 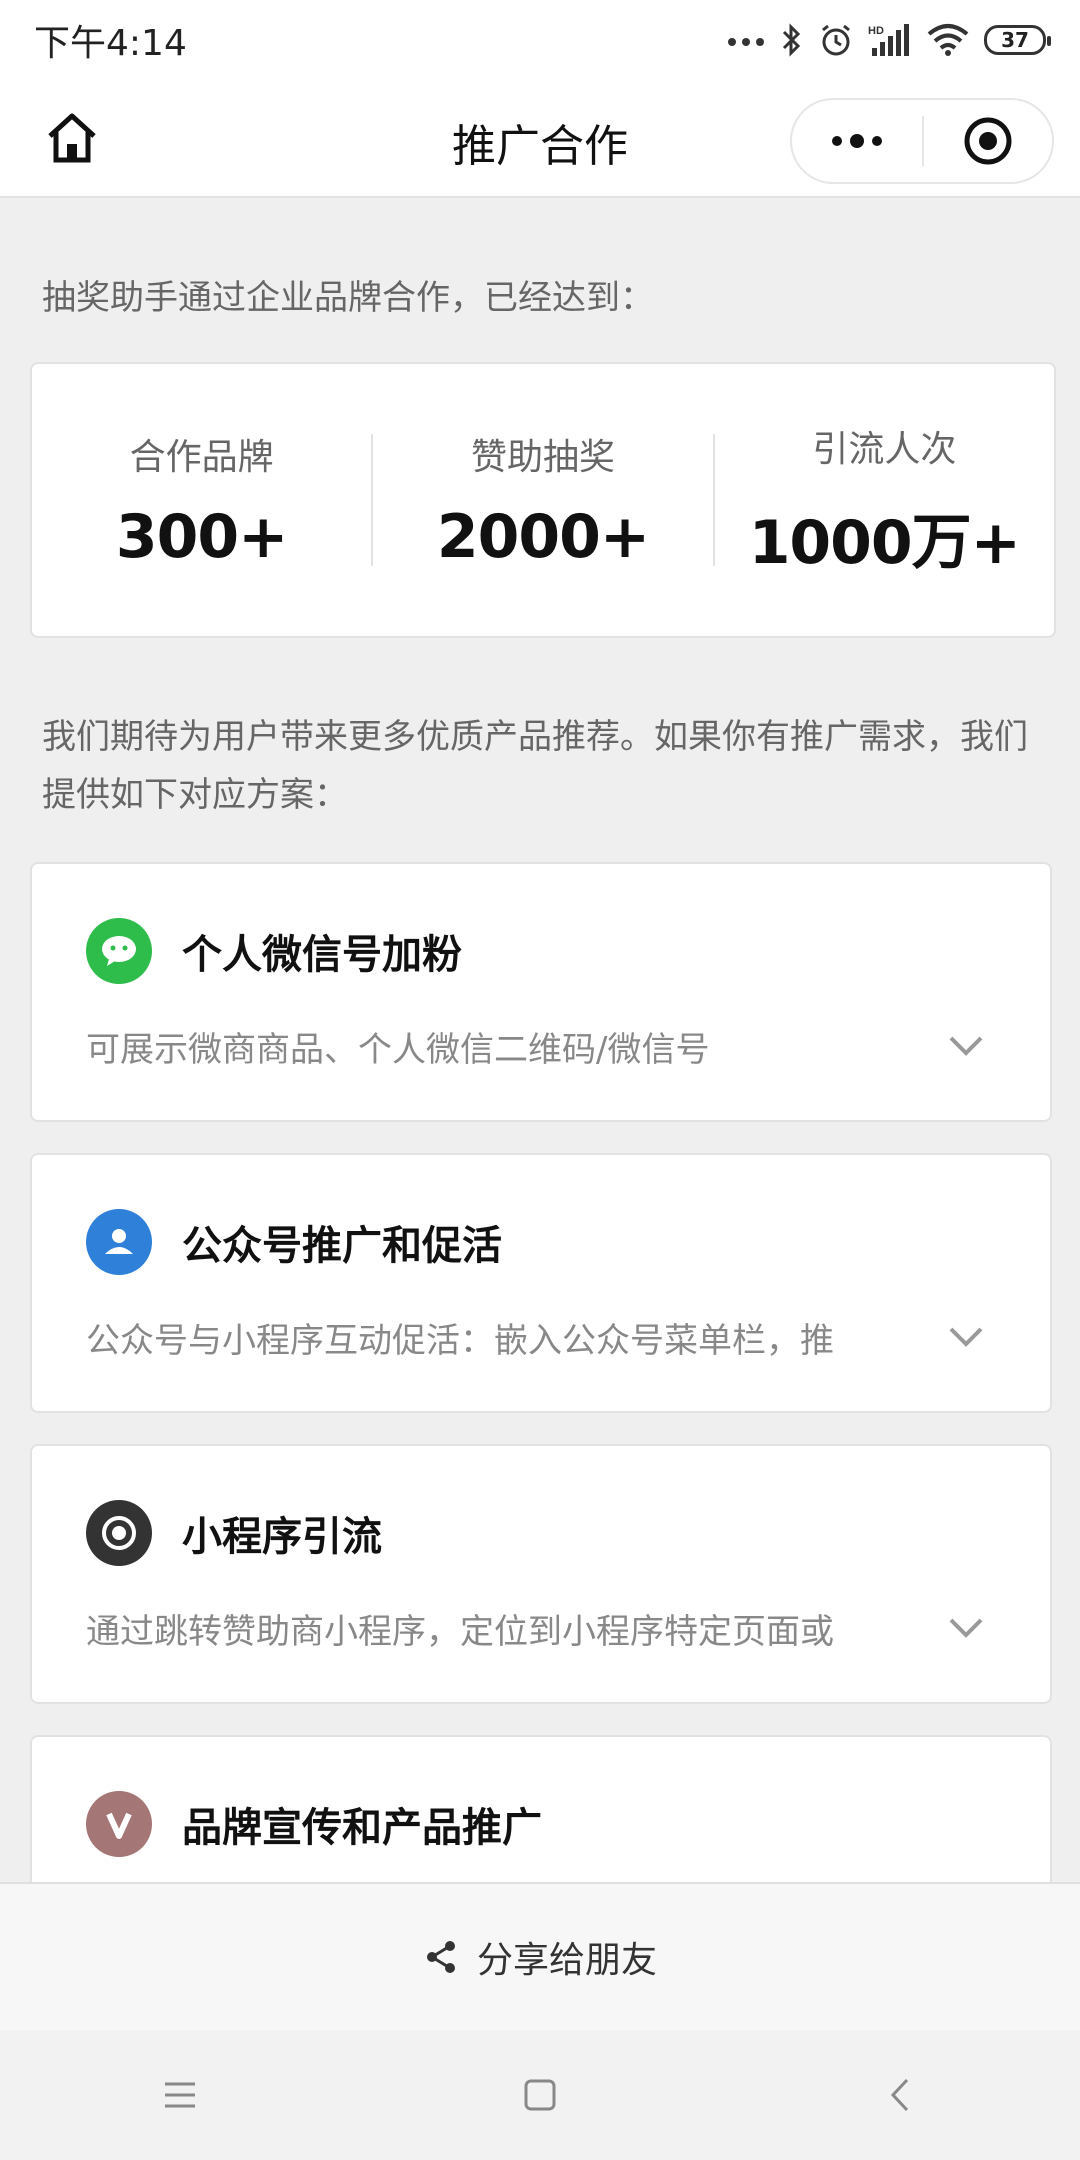 What do you see at coordinates (948, 40) in the screenshot?
I see `wifi-icon` at bounding box center [948, 40].